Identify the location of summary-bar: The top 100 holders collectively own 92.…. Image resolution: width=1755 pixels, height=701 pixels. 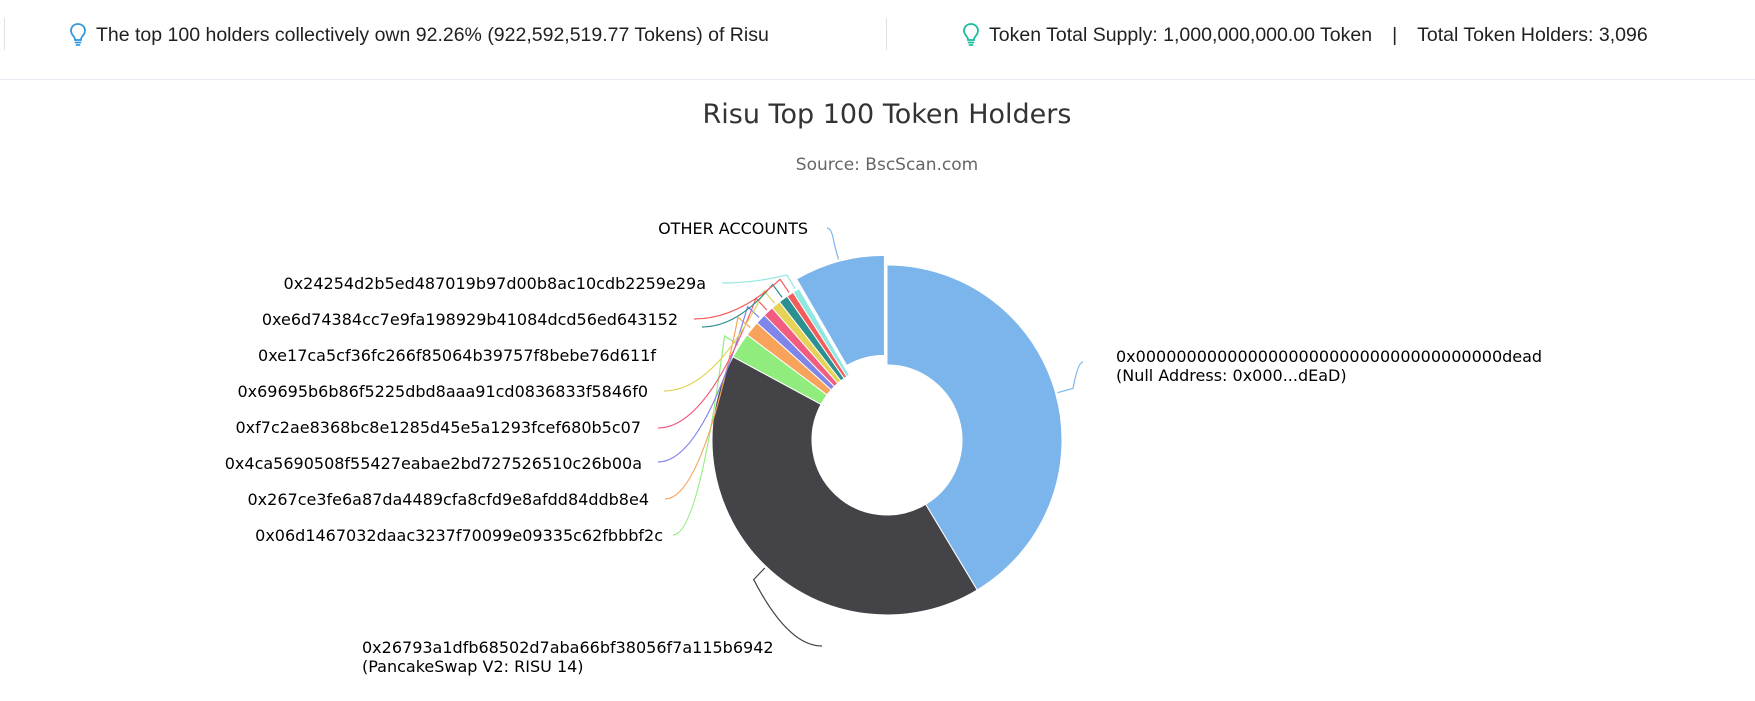
(877, 40).